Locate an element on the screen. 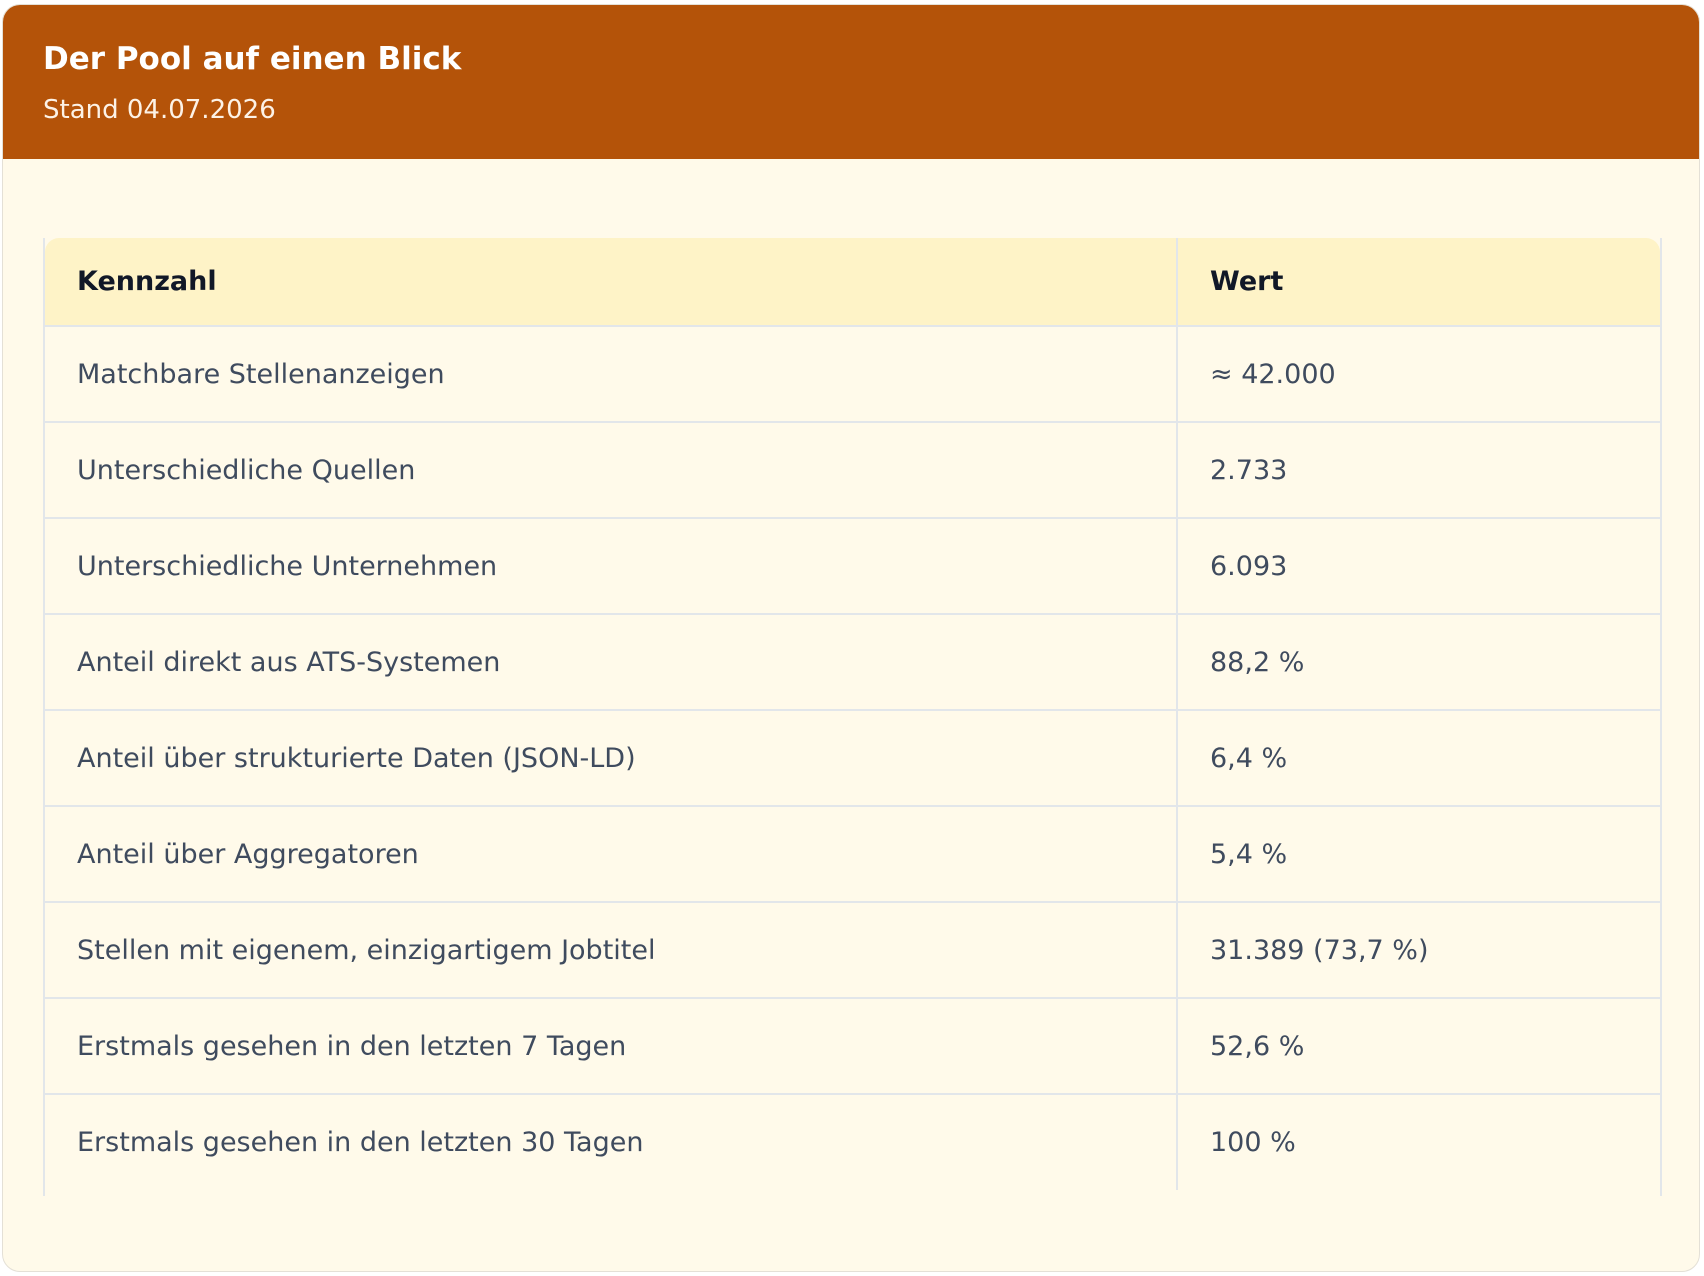 The height and width of the screenshot is (1276, 1704). metric-cell: Unterschiedliche Unternehmen is located at coordinates (611, 566).